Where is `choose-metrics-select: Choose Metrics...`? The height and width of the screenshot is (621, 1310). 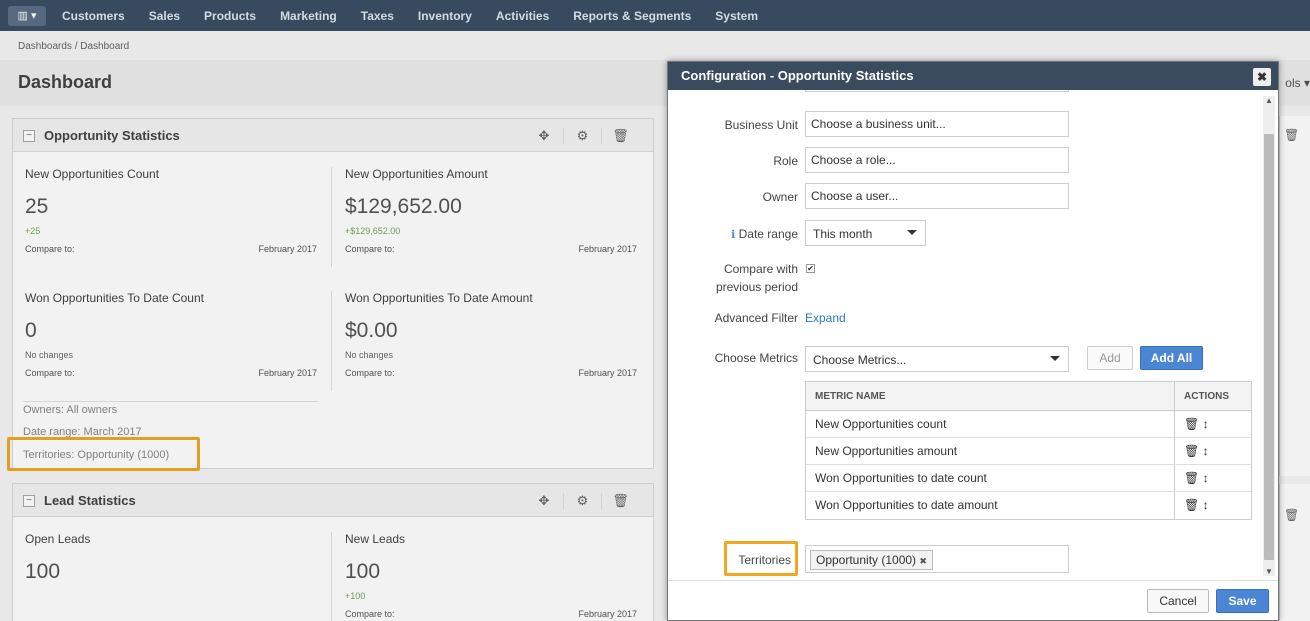
choose-metrics-select: Choose Metrics... is located at coordinates (937, 359).